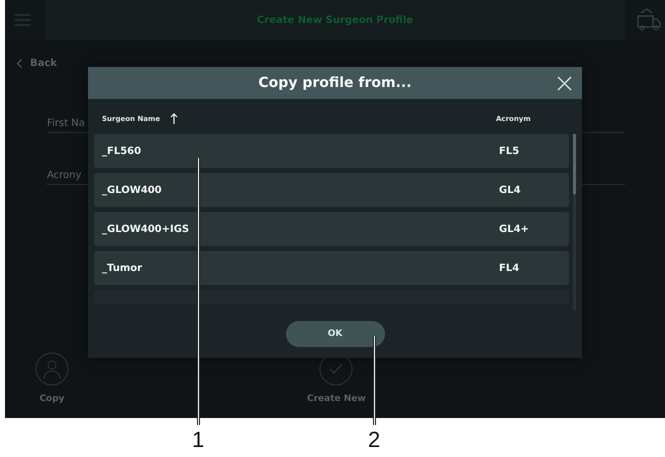  What do you see at coordinates (331, 190) in the screenshot?
I see `profile-row: _GLOW400 GL4` at bounding box center [331, 190].